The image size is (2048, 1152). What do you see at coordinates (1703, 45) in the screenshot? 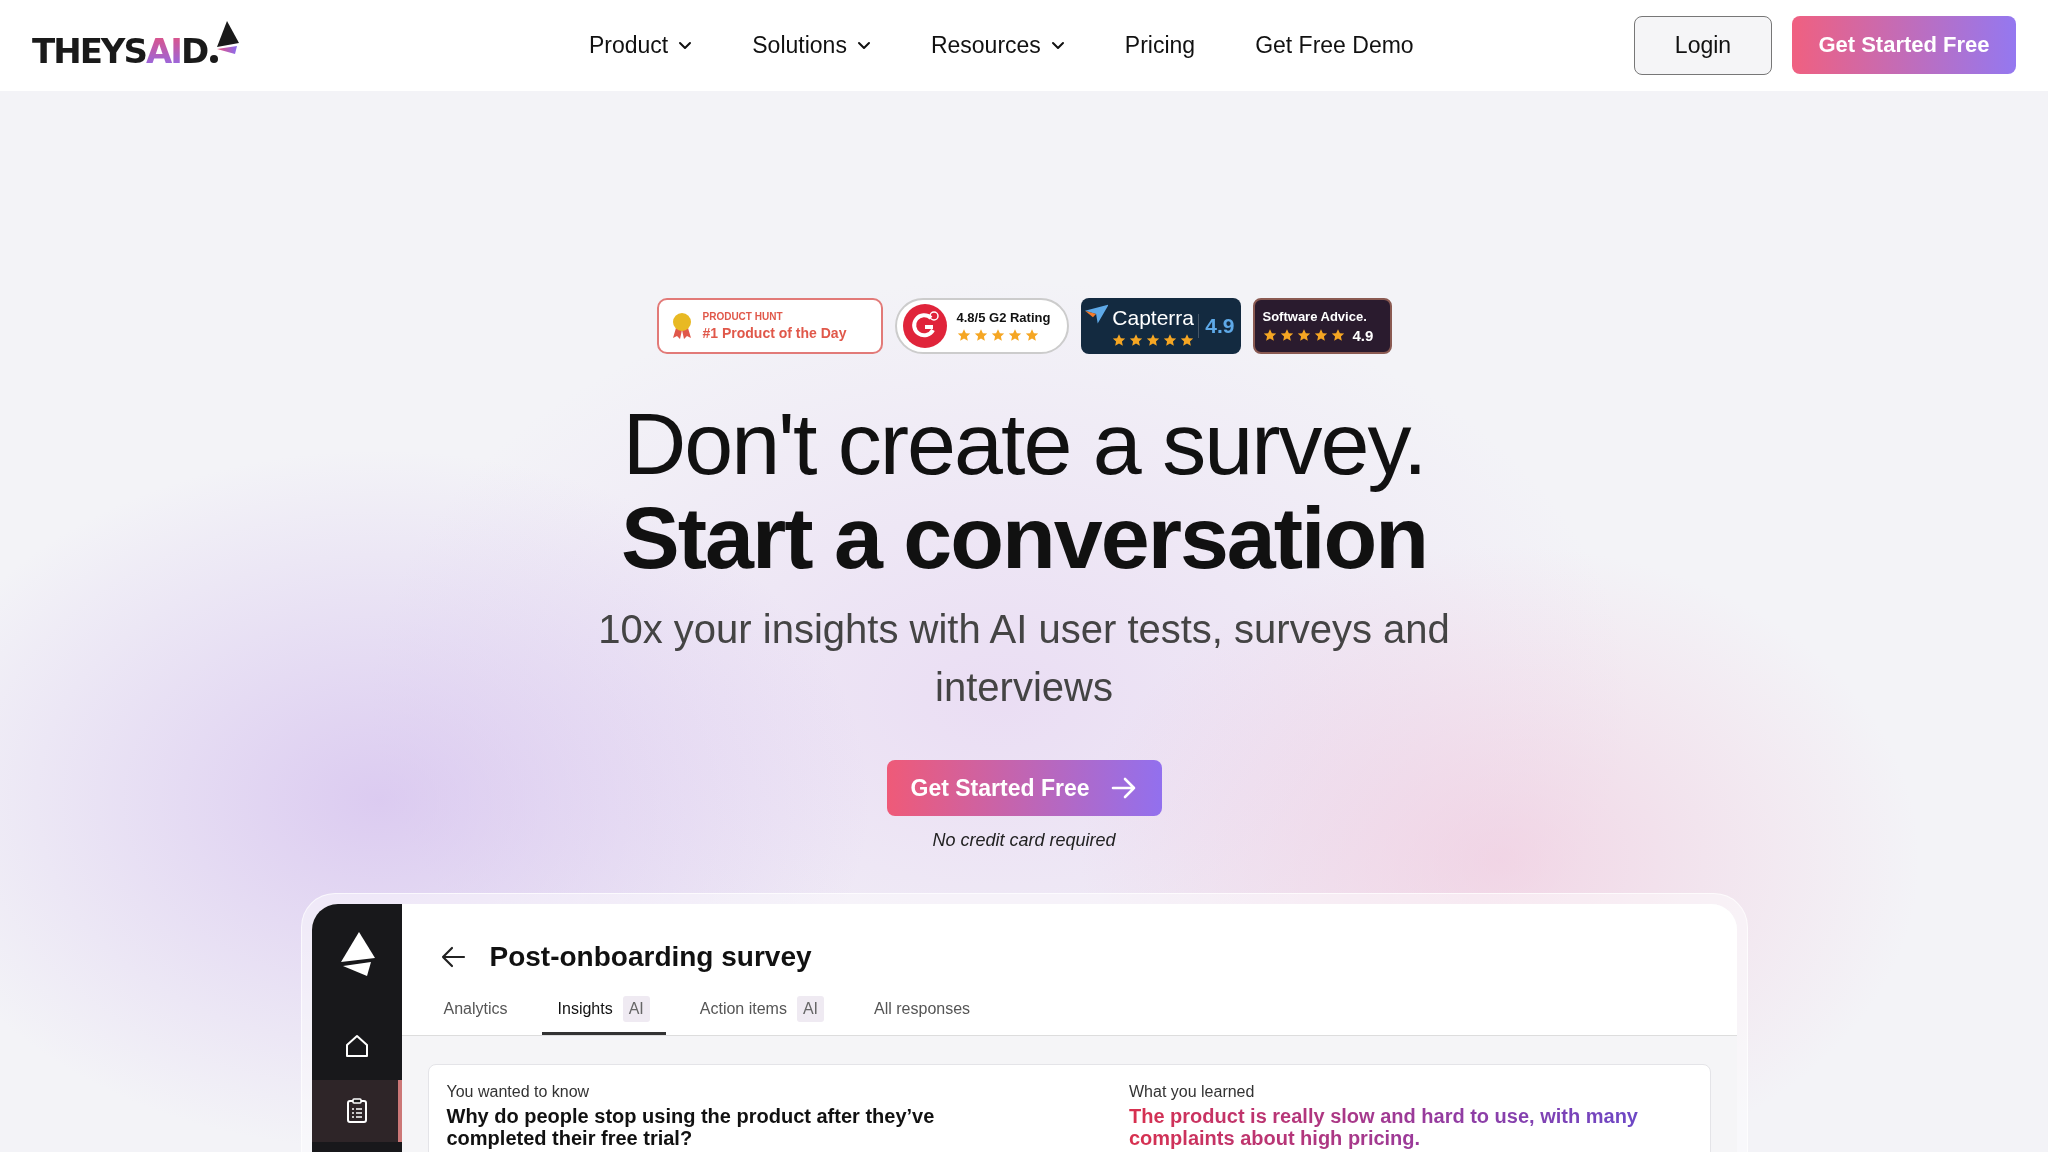
I see `login-button: Login` at bounding box center [1703, 45].